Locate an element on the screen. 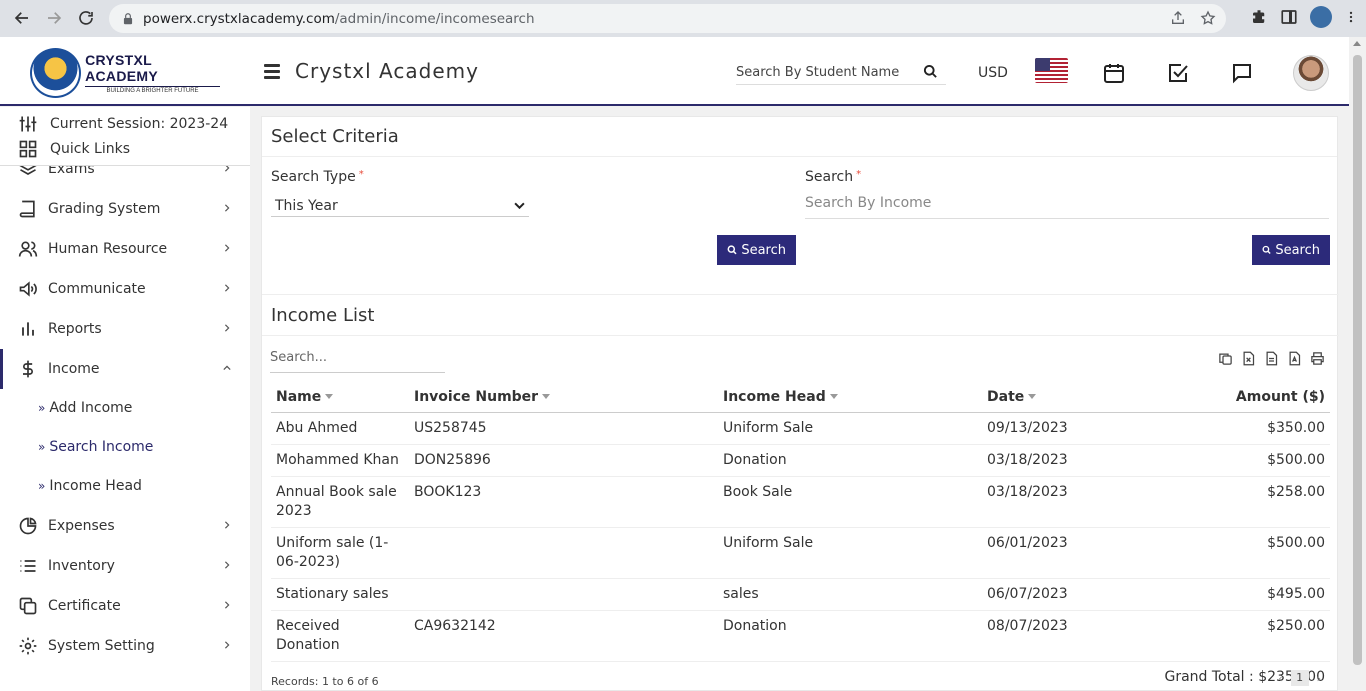 Image resolution: width=1366 pixels, height=691 pixels. search-label: Search * is located at coordinates (833, 177).